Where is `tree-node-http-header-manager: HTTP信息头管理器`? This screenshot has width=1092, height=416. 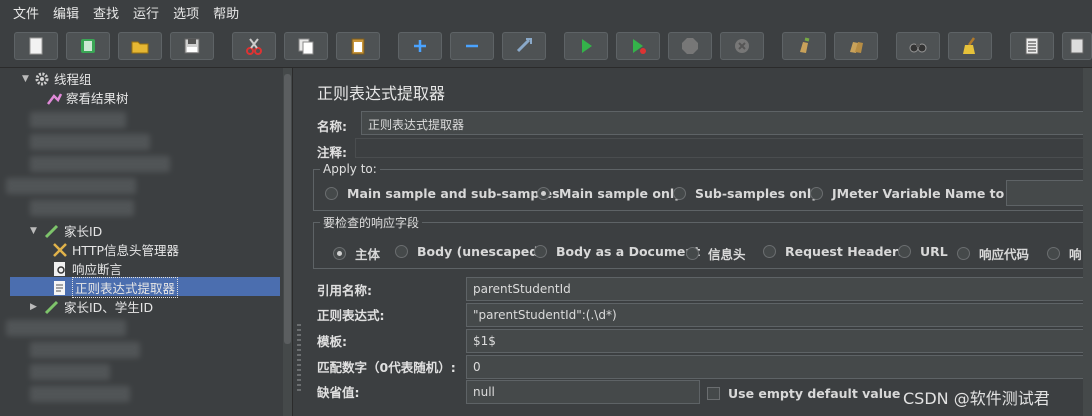 tree-node-http-header-manager: HTTP信息头管理器 is located at coordinates (115, 249).